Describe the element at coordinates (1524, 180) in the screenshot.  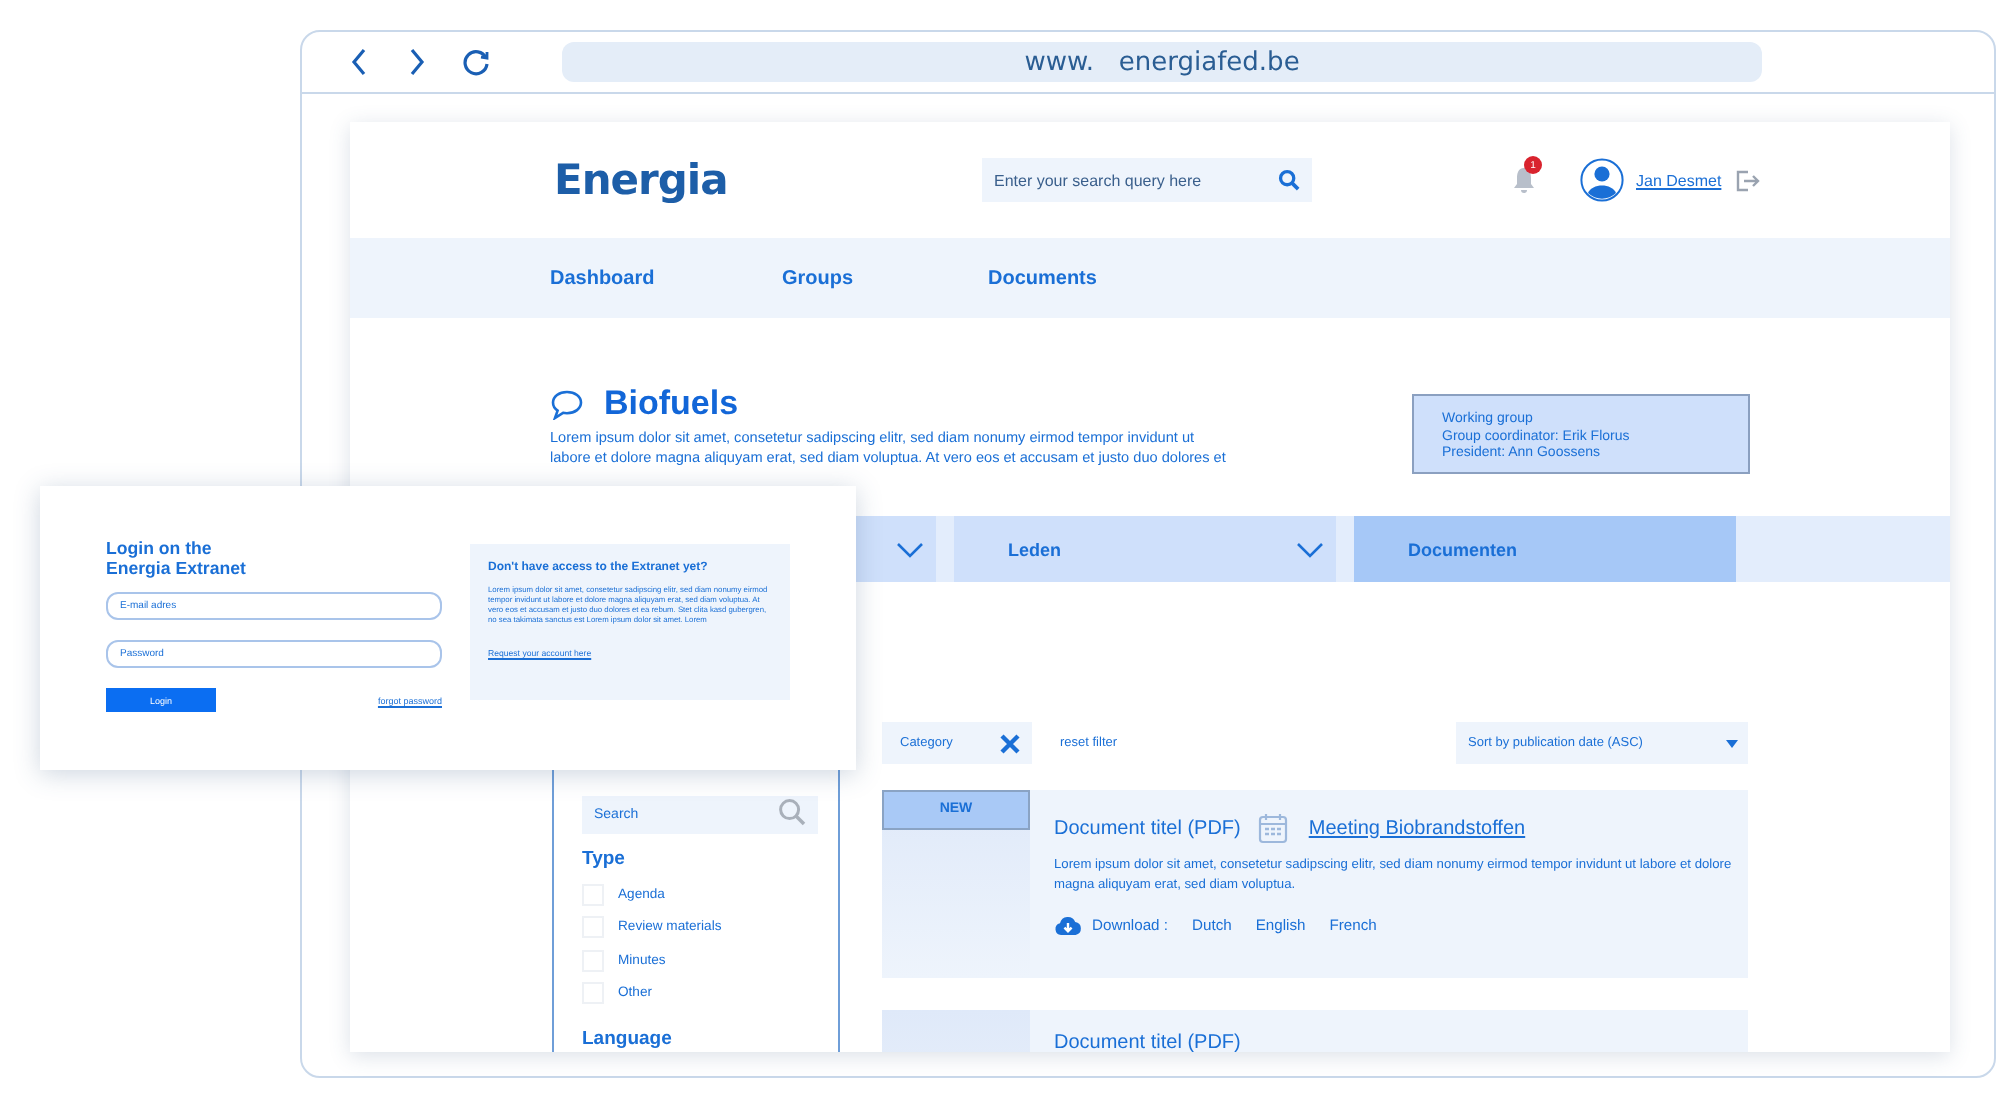
I see `bell-icon` at that location.